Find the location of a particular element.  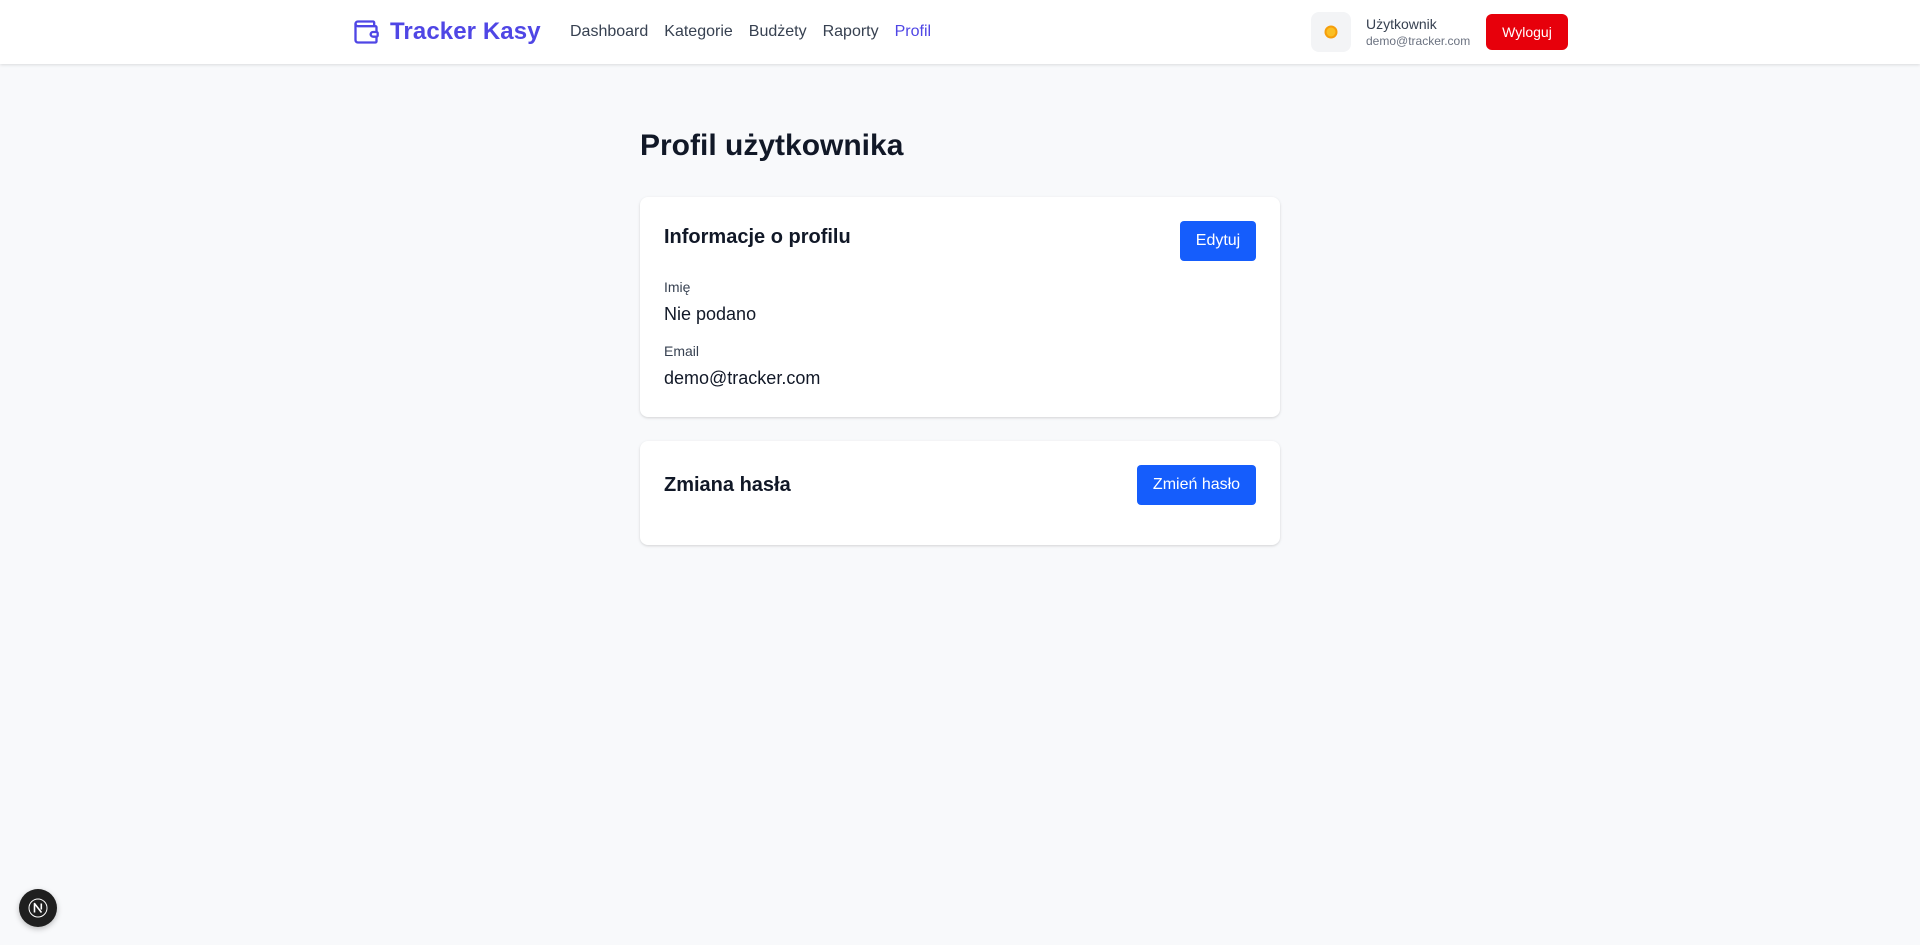

name-value: Nie podano is located at coordinates (710, 314).